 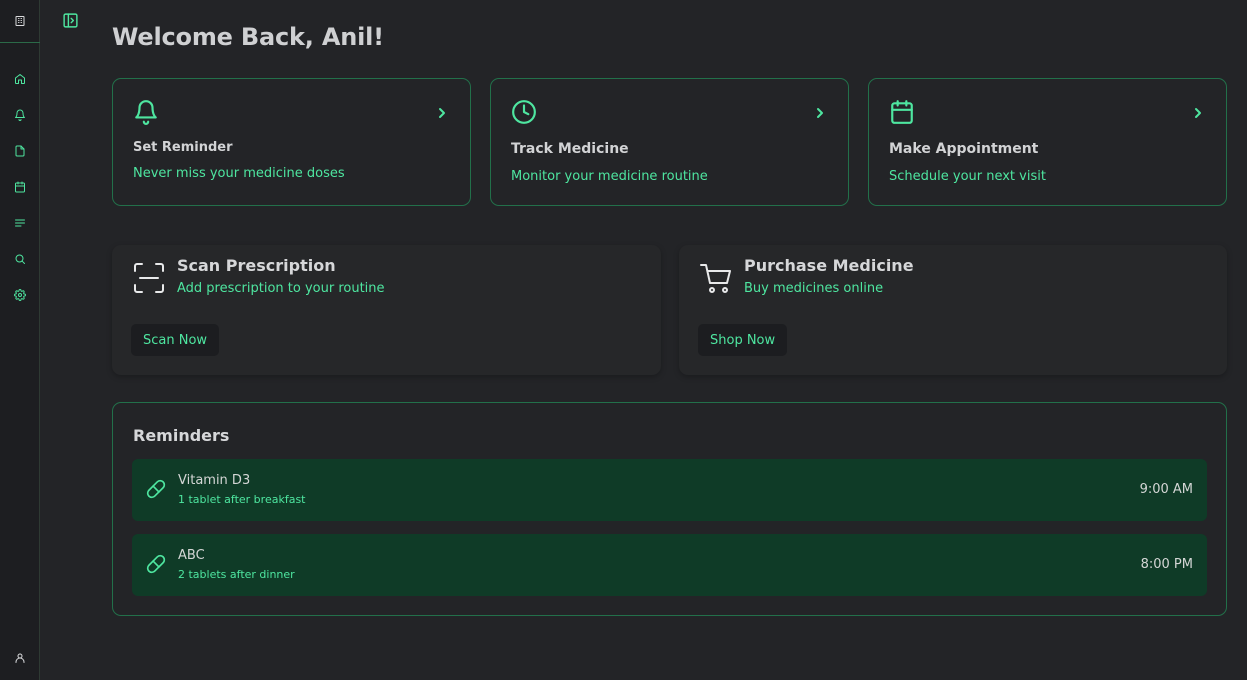 What do you see at coordinates (814, 288) in the screenshot?
I see `card-subtitle: Buy medicines online` at bounding box center [814, 288].